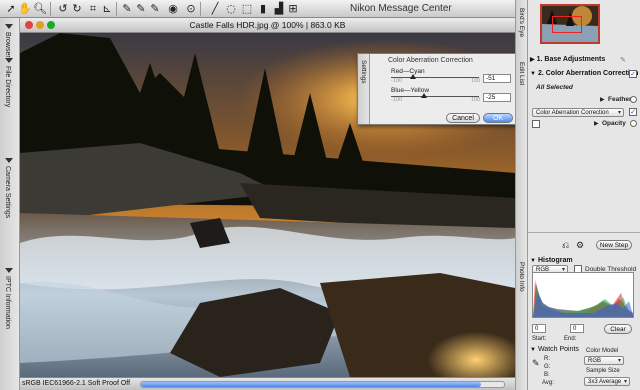  I want to click on end-label: End:, so click(570, 339).